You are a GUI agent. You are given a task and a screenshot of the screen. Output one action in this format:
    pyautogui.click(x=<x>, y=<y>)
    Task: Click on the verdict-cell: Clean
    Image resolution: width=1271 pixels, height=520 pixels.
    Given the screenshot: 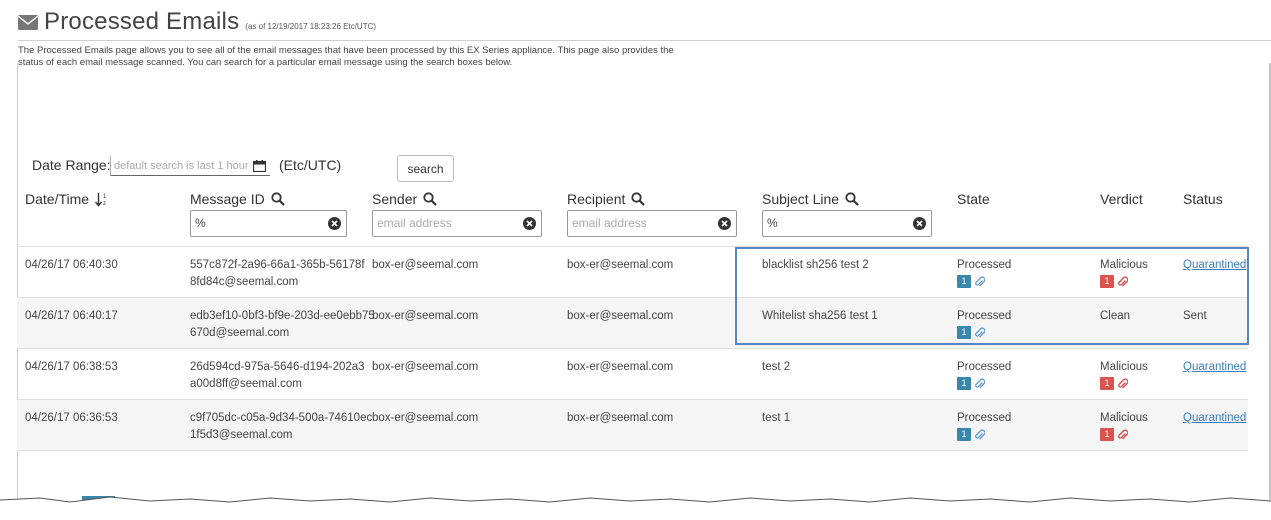 What is the action you would take?
    pyautogui.click(x=1115, y=316)
    